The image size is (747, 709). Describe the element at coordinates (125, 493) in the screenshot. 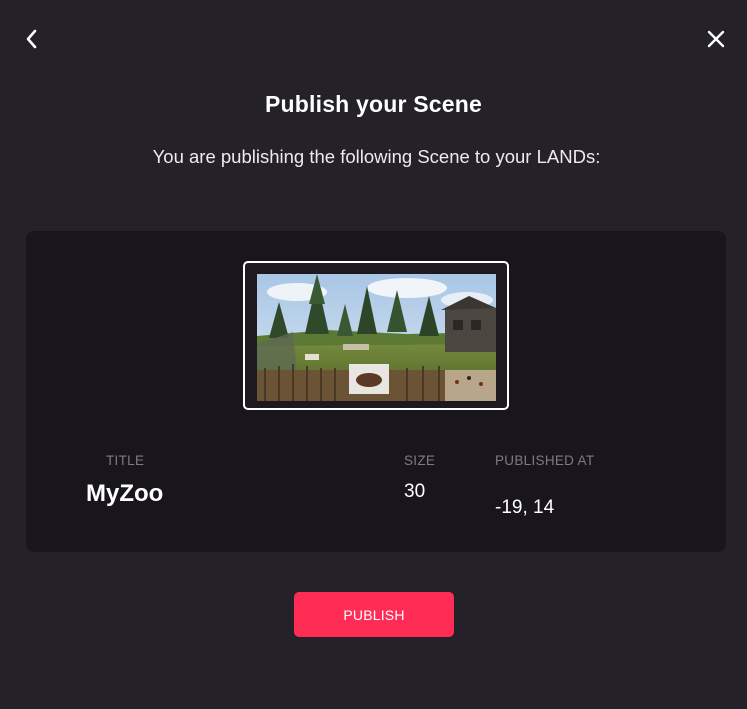

I see `scene-title-value: MyZoo` at that location.